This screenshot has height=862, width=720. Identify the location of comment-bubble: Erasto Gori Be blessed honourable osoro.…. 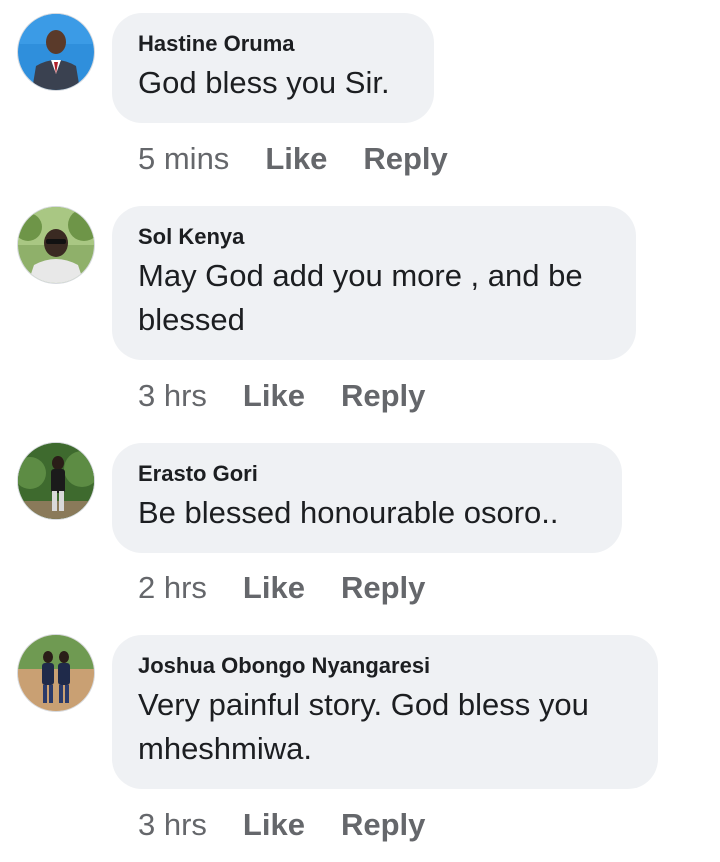
(367, 498).